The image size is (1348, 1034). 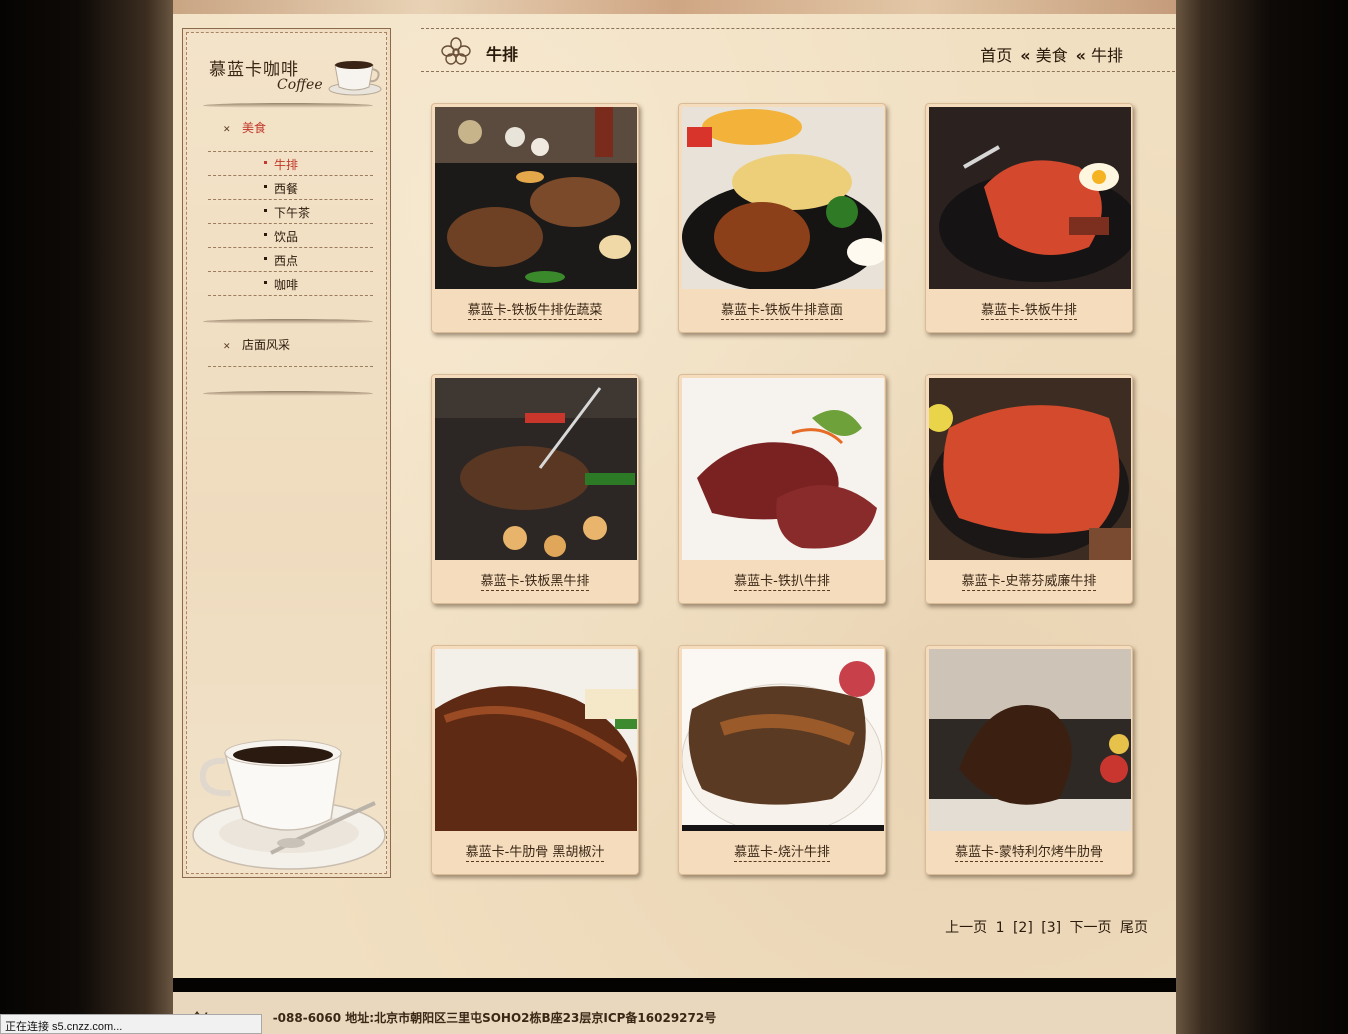 I want to click on page-3-link: [3], so click(x=1051, y=928).